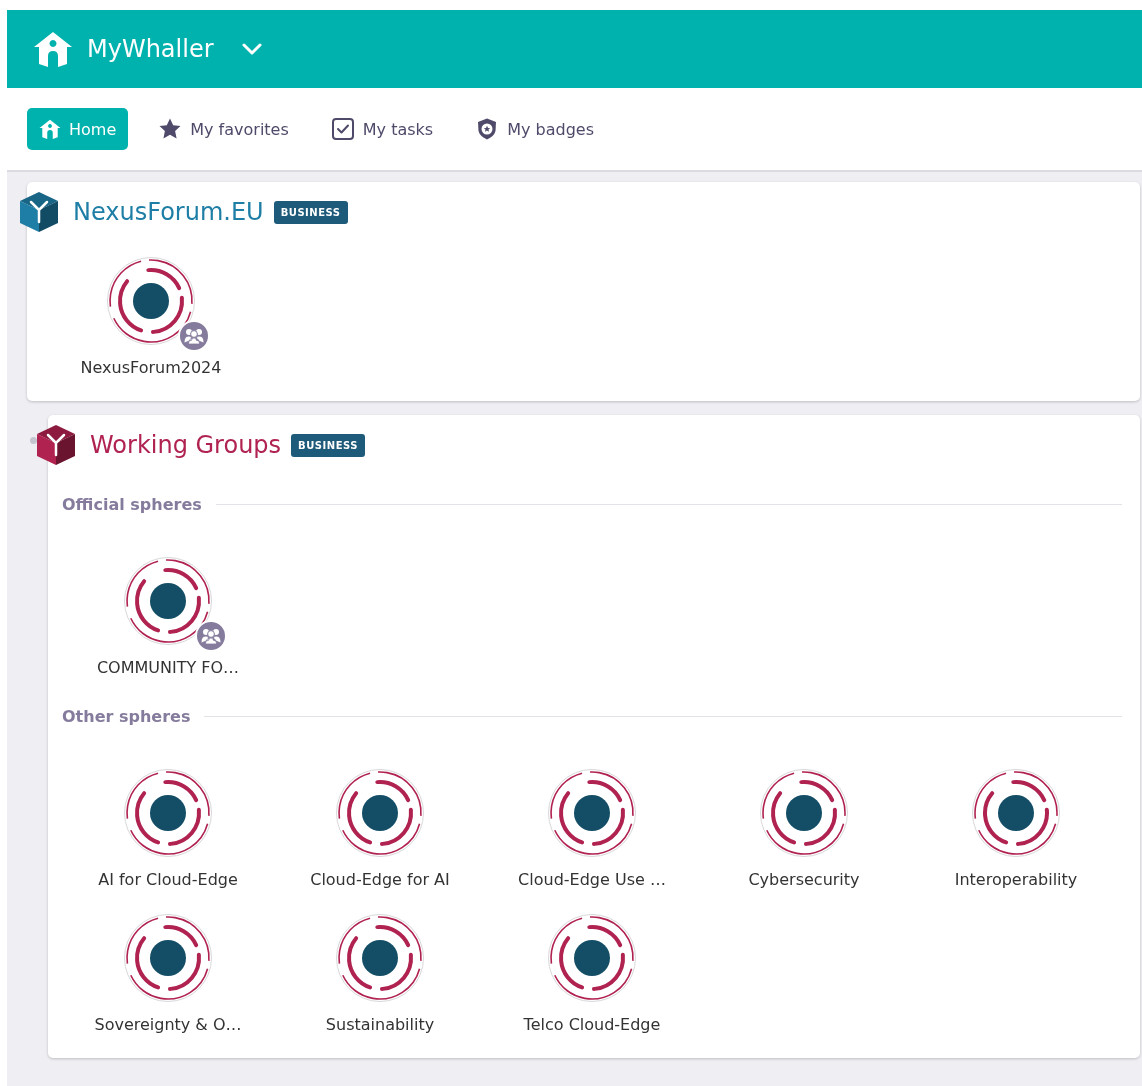 This screenshot has height=1086, width=1142. Describe the element at coordinates (380, 879) in the screenshot. I see `sphere-name: Cloud-Edge for AI` at that location.